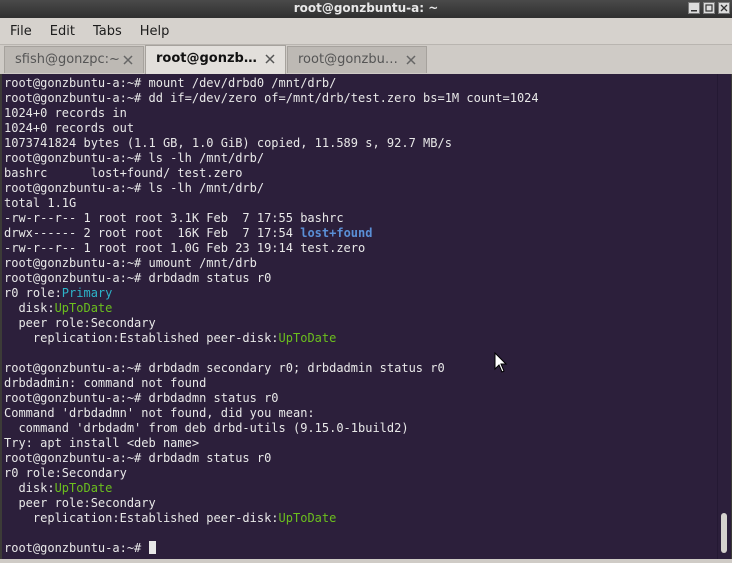 The image size is (732, 563). I want to click on title-bar: root@gonzbuntu-a: ~, so click(366, 9).